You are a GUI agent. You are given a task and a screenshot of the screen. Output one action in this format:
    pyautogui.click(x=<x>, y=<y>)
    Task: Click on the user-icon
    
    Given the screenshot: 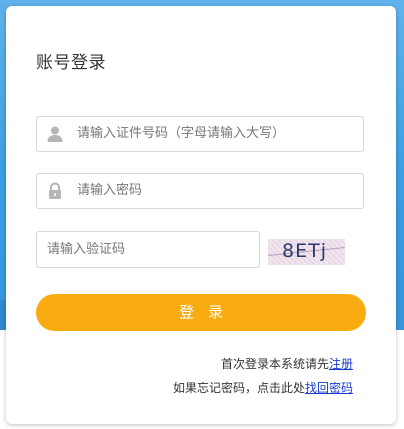 What is the action you would take?
    pyautogui.click(x=55, y=134)
    